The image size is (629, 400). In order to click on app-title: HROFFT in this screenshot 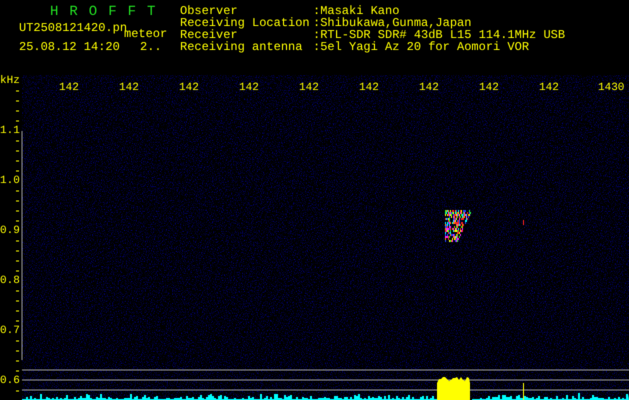, I will do `click(108, 12)`.